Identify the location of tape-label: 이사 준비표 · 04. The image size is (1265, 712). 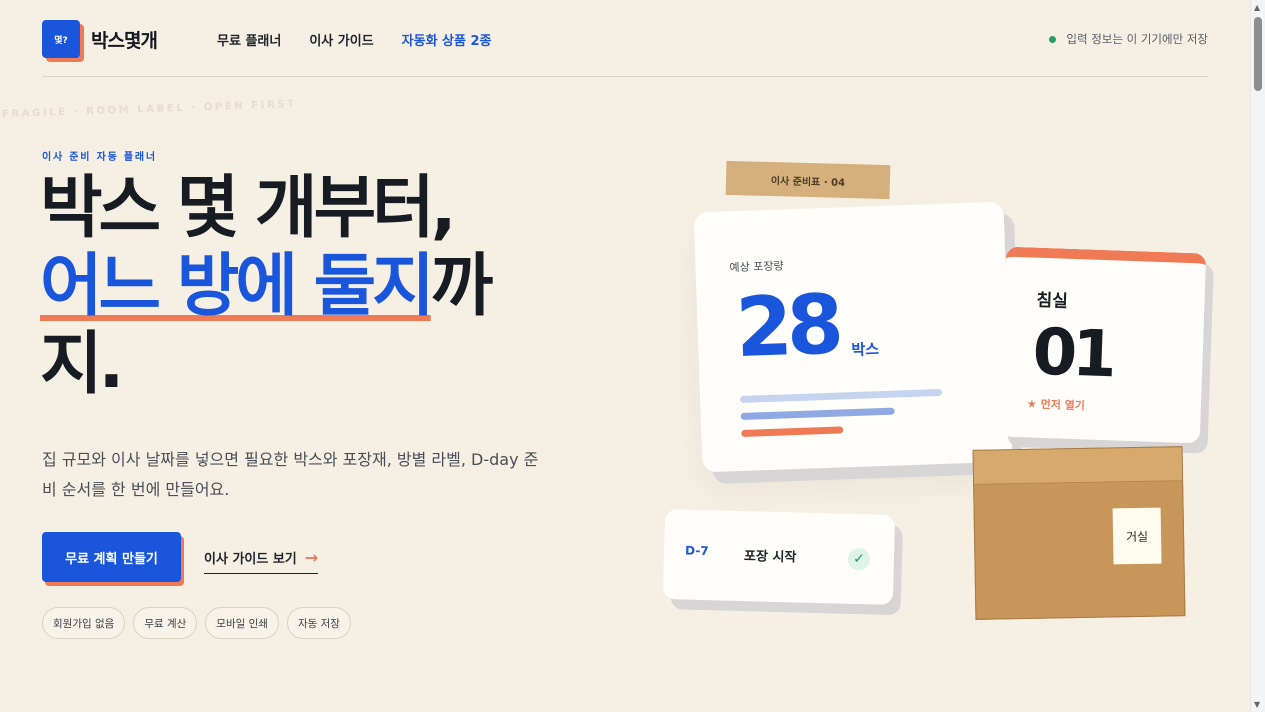
(808, 180).